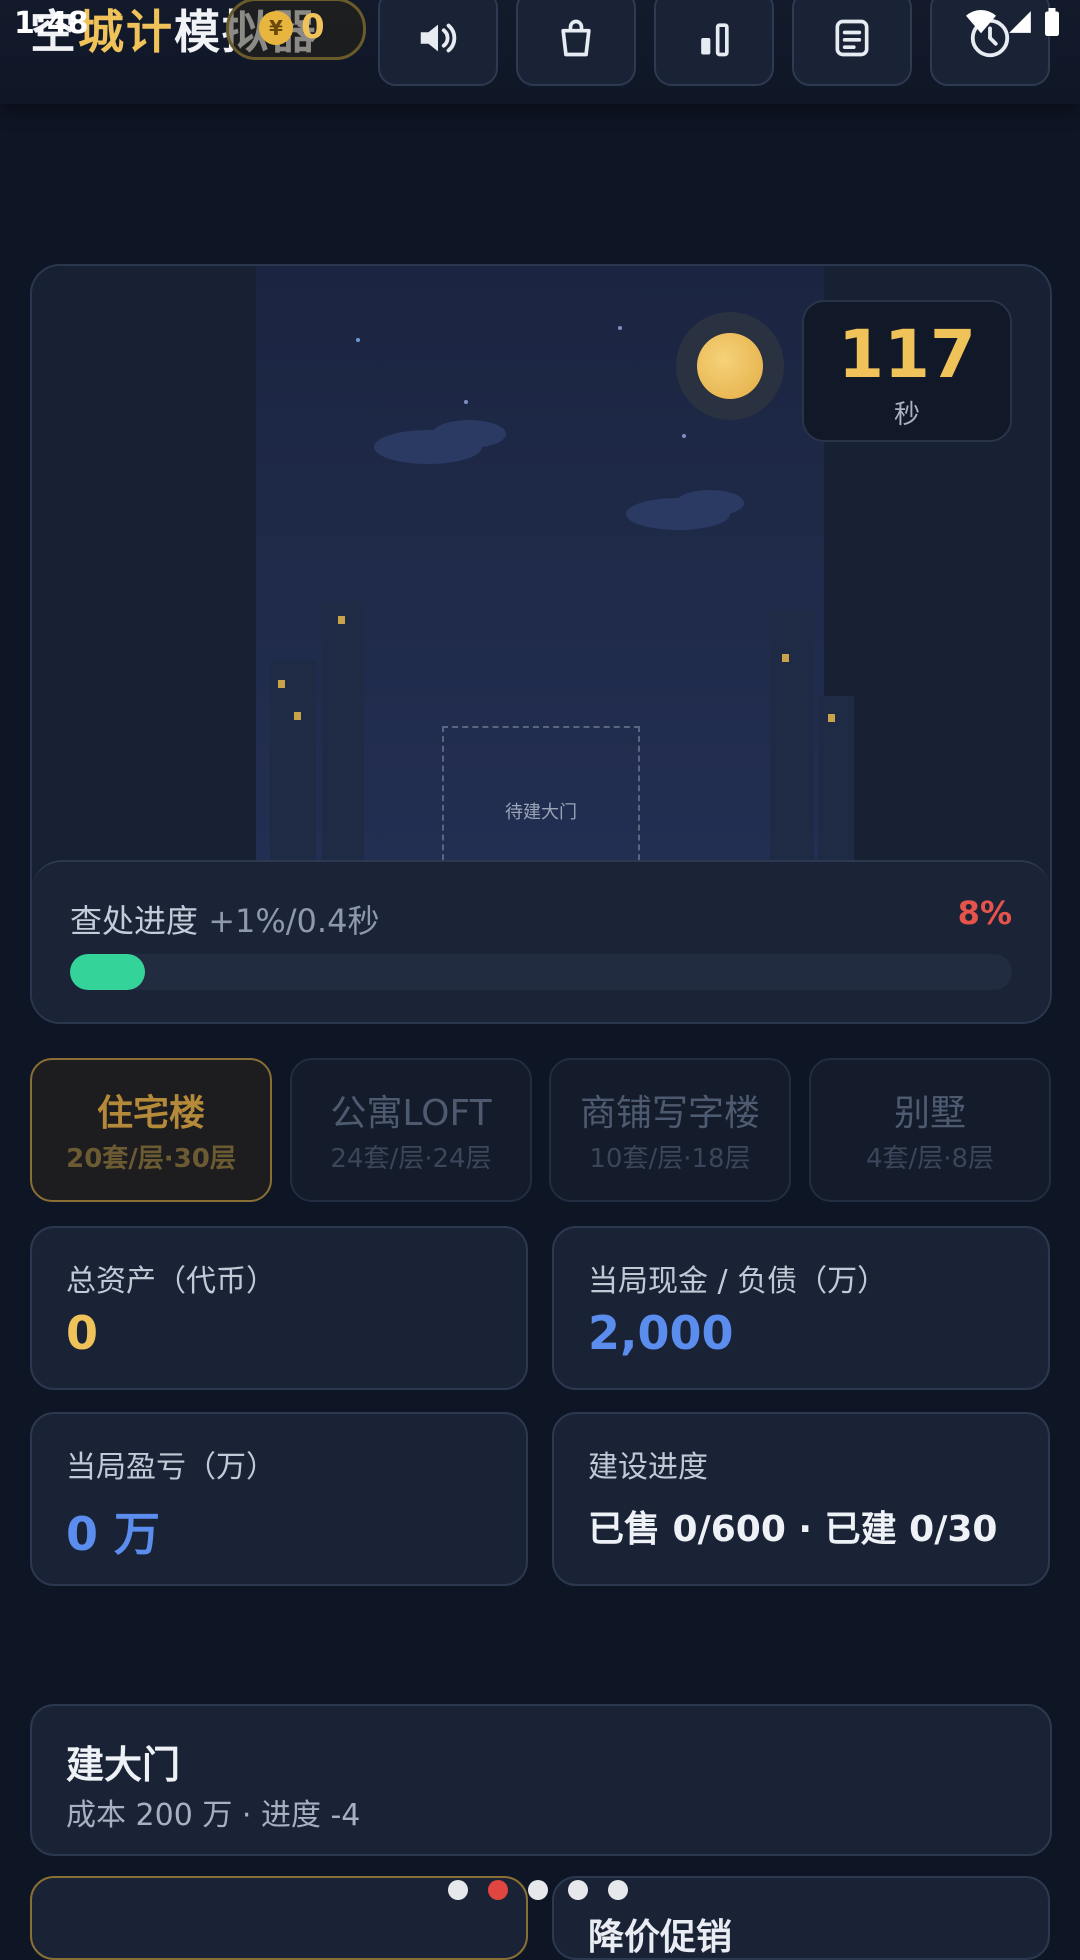 The image size is (1080, 1960). Describe the element at coordinates (123, 1765) in the screenshot. I see `action-title: 建大门` at that location.